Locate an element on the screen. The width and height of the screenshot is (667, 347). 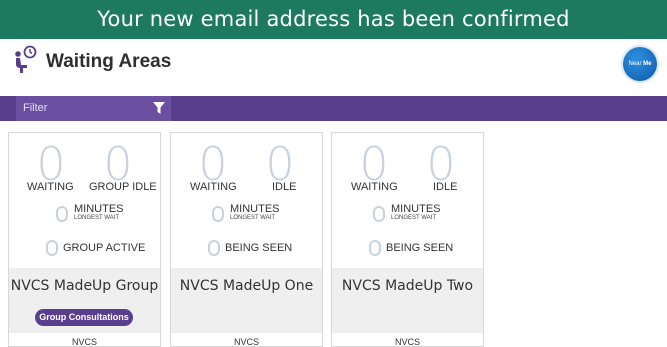
group-consultations-badge: Group Consultations is located at coordinates (84, 317).